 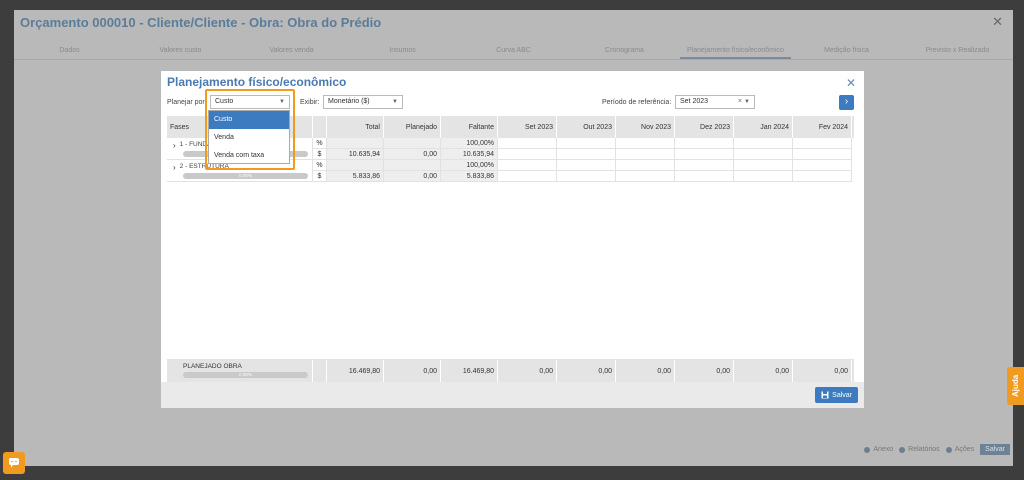 What do you see at coordinates (469, 154) in the screenshot?
I see `faltante-cell: 10.635,94` at bounding box center [469, 154].